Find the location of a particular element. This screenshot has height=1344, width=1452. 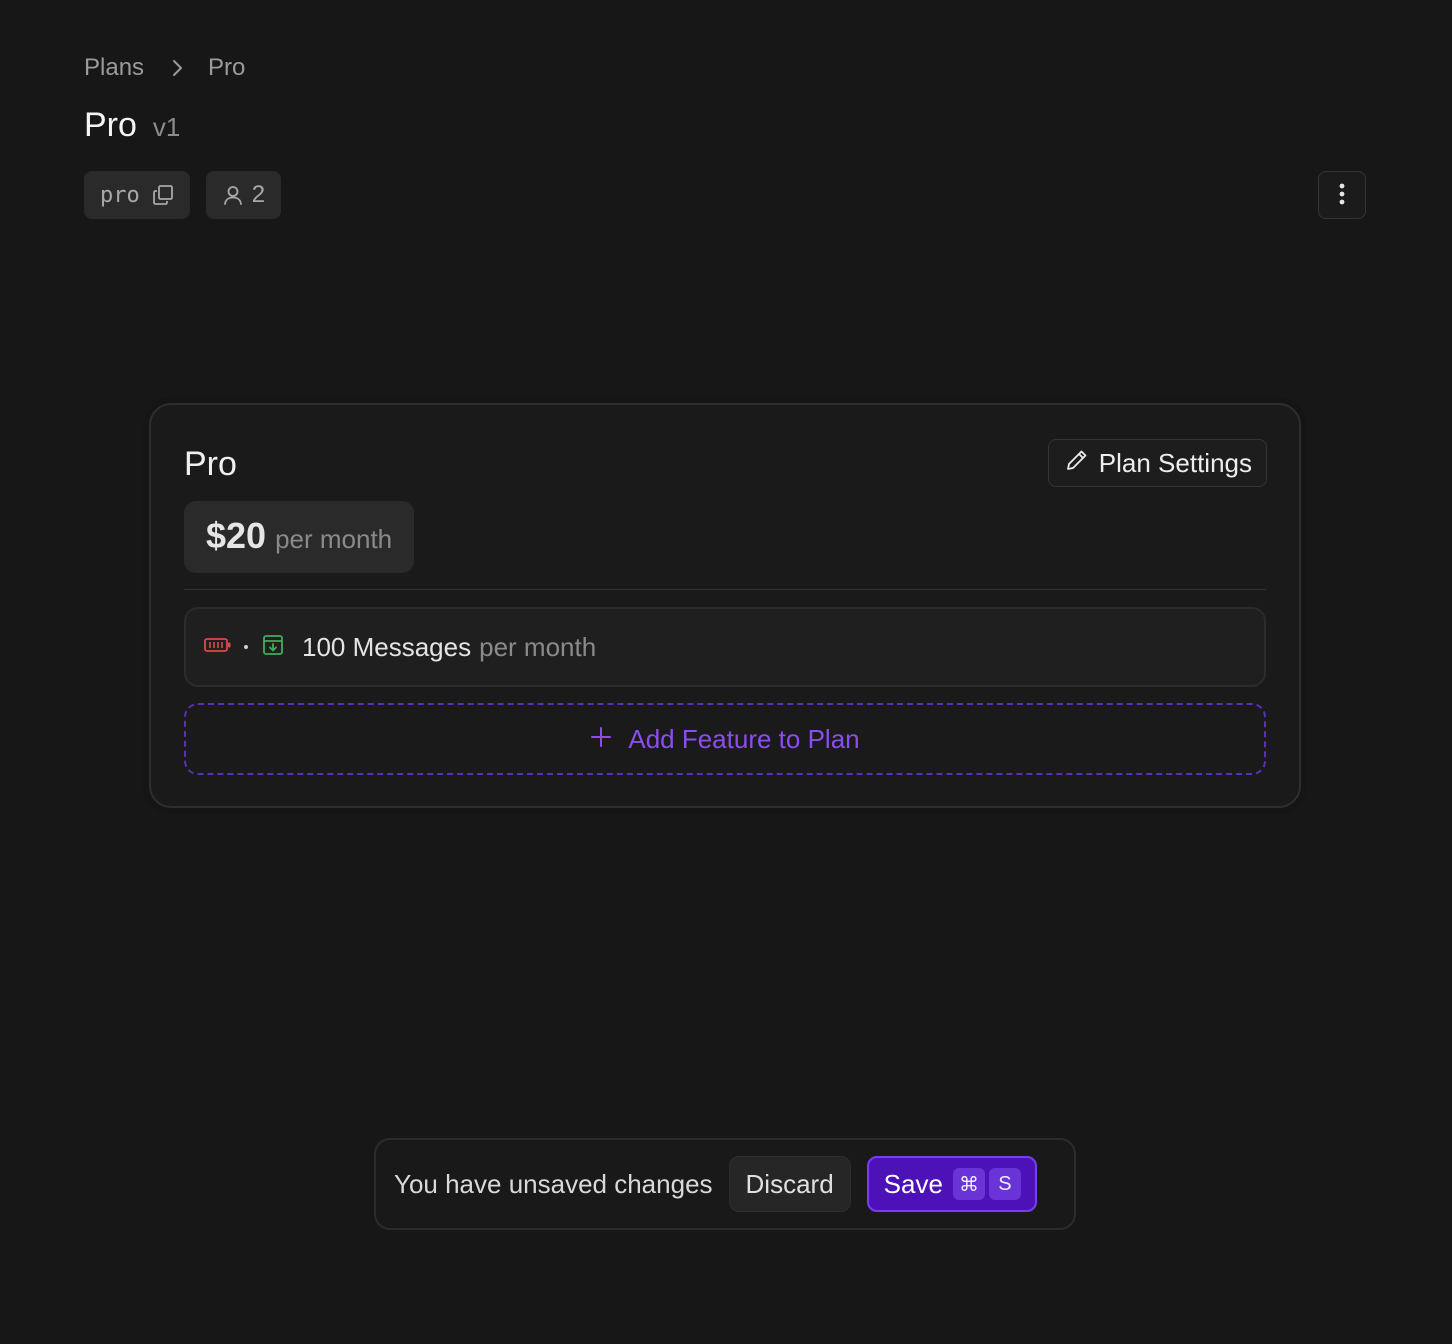

price-pill: $20 per month is located at coordinates (299, 537).